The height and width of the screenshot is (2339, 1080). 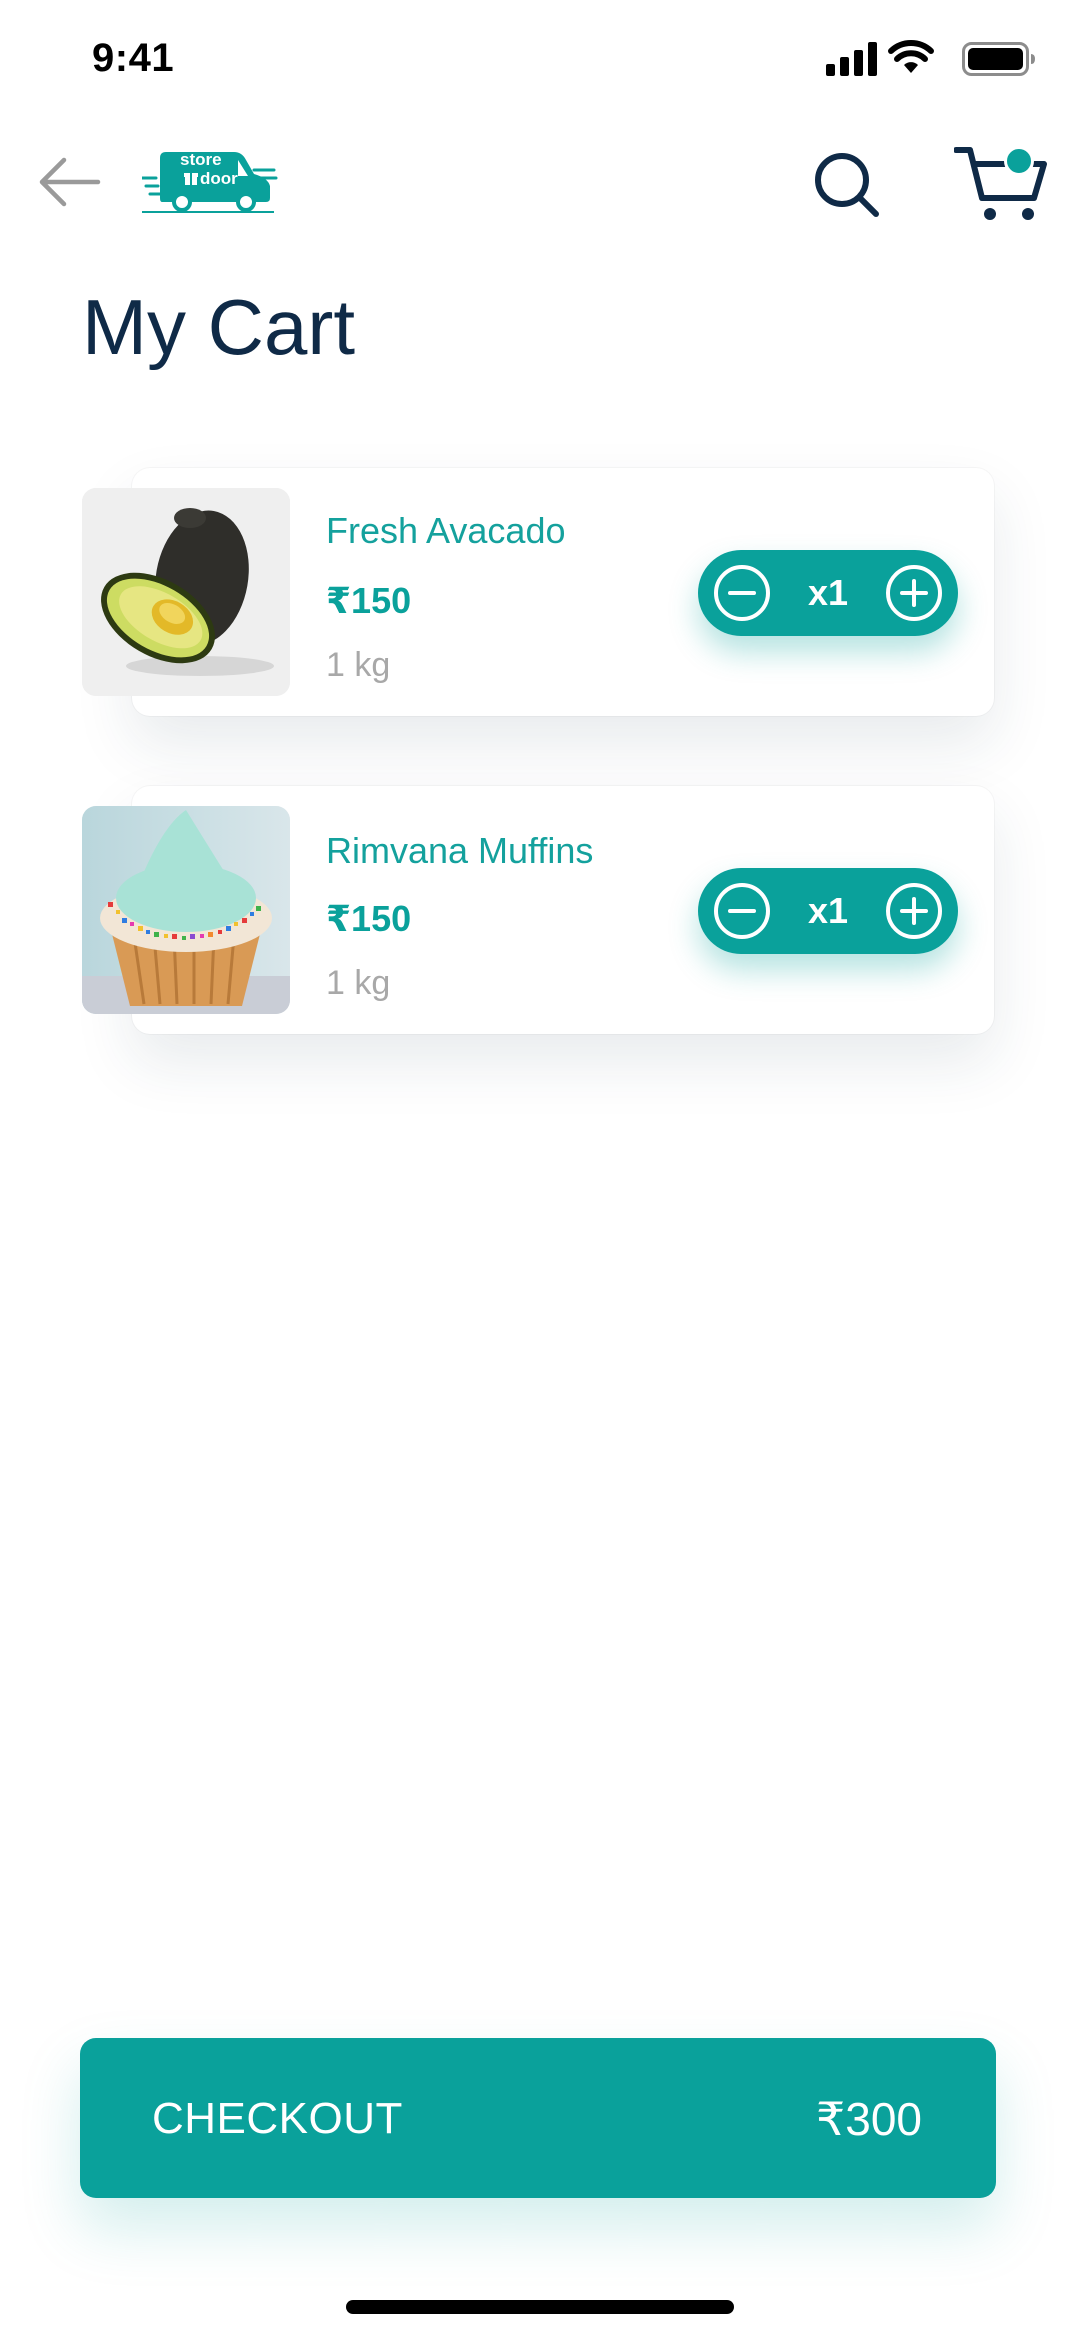 What do you see at coordinates (459, 851) in the screenshot?
I see `item-name: Rimvana Muffins` at bounding box center [459, 851].